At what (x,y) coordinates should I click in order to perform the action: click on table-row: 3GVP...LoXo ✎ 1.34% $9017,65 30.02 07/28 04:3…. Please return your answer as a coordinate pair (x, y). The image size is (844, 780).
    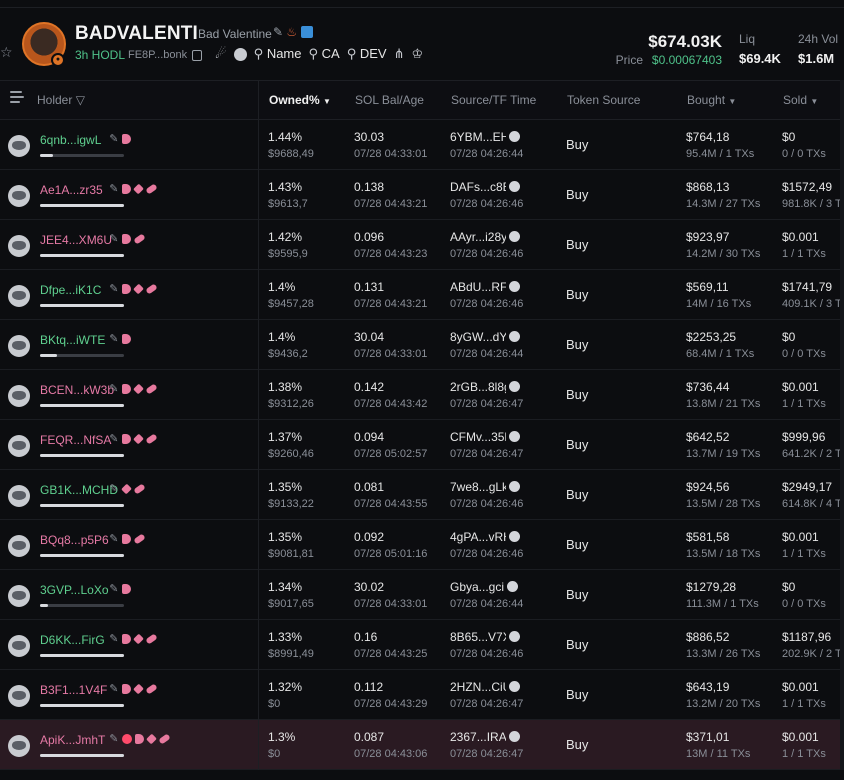
    Looking at the image, I should click on (422, 595).